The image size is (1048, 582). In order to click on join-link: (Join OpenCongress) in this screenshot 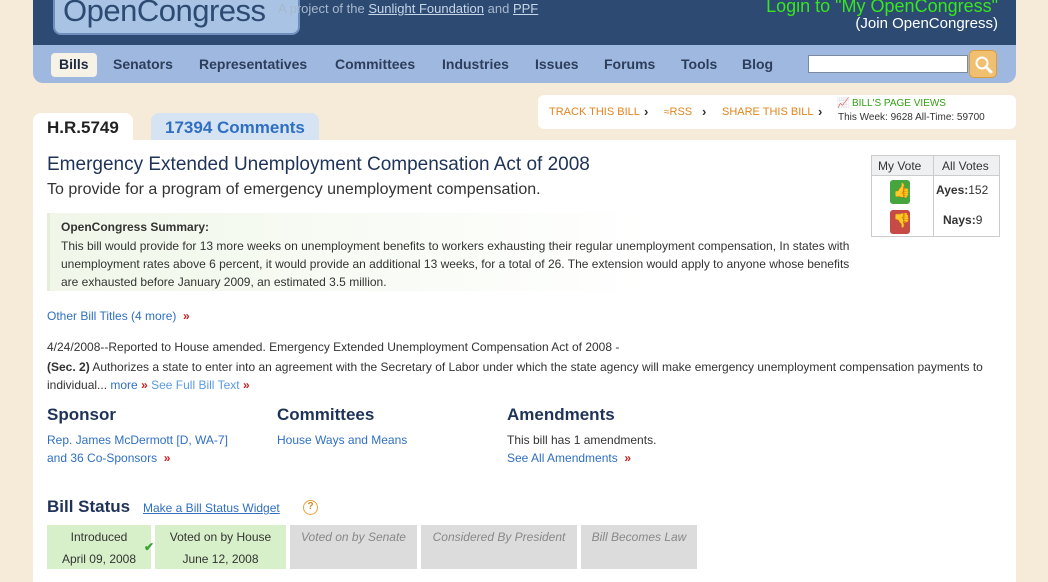, I will do `click(926, 23)`.